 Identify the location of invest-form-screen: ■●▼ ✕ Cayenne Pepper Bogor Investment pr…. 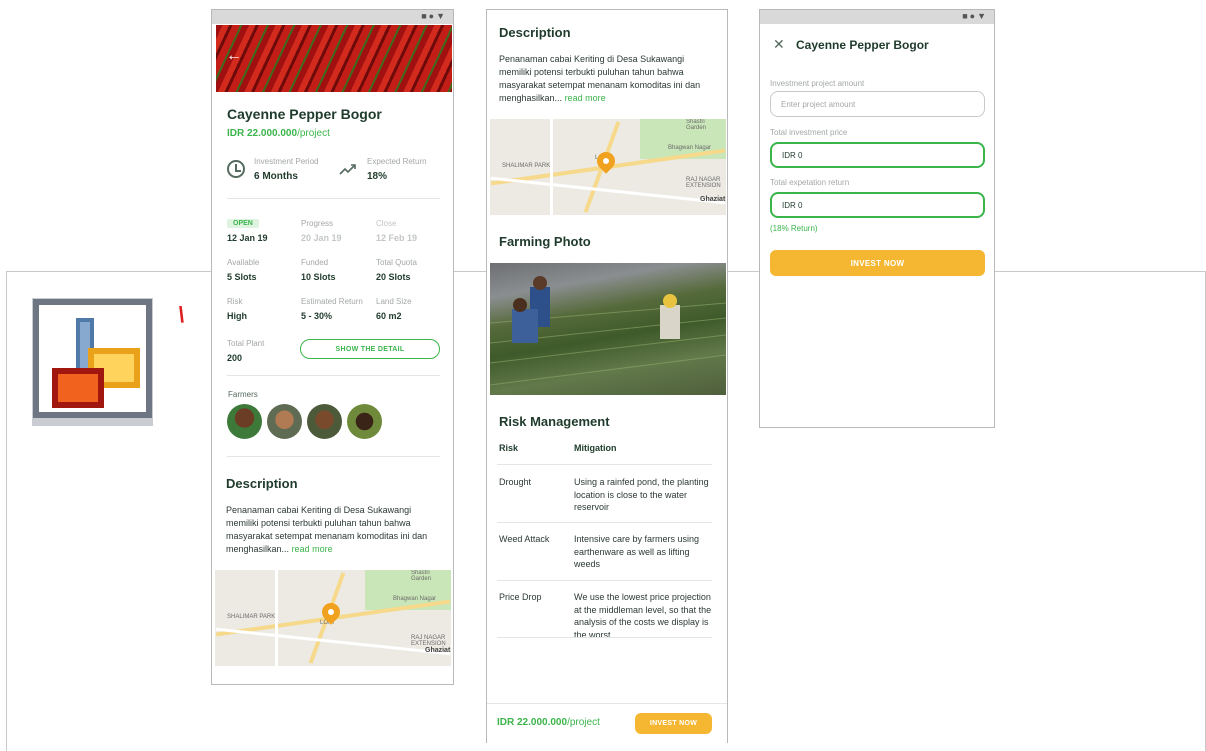
(877, 218).